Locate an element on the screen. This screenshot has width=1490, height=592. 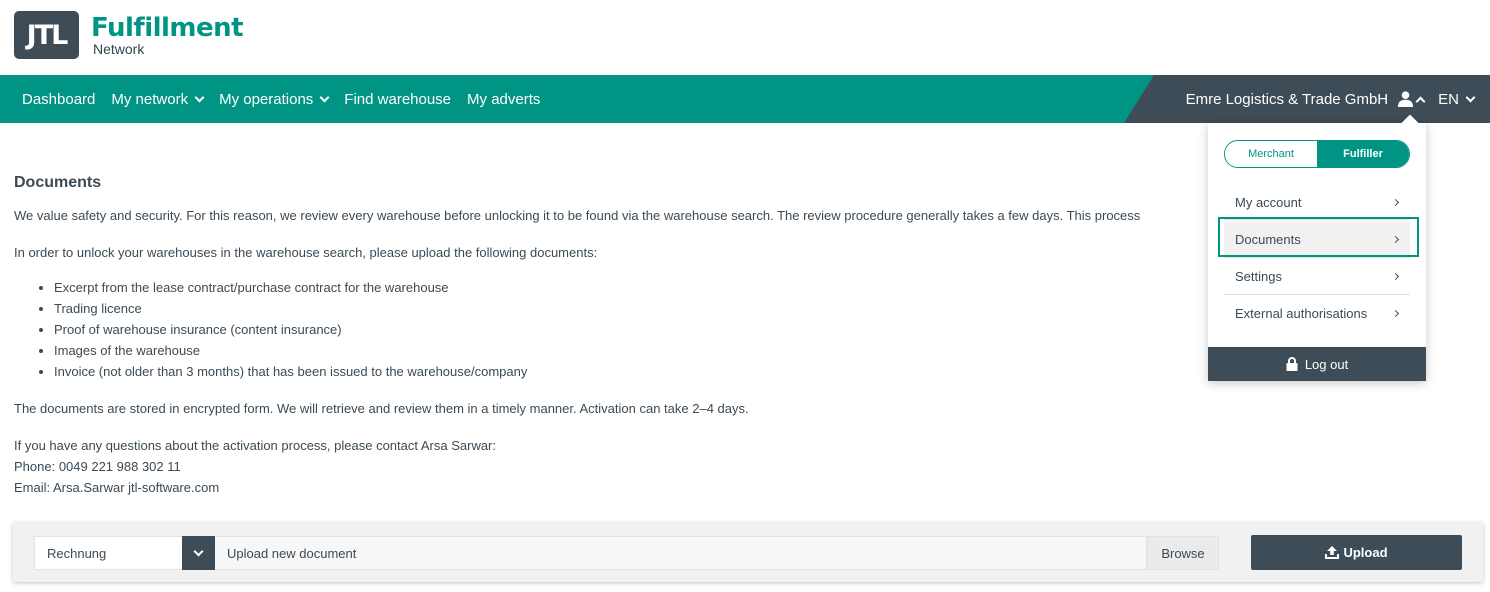
logo-text: Fulfillment Network is located at coordinates (167, 35).